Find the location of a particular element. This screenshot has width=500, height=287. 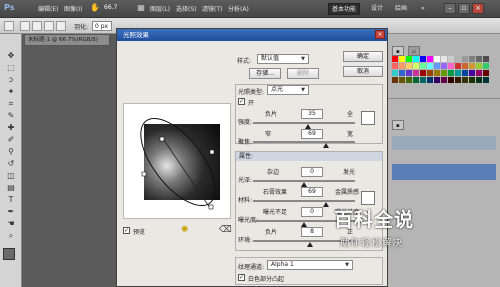

menu-analysis: 分析(A) is located at coordinates (238, 8).